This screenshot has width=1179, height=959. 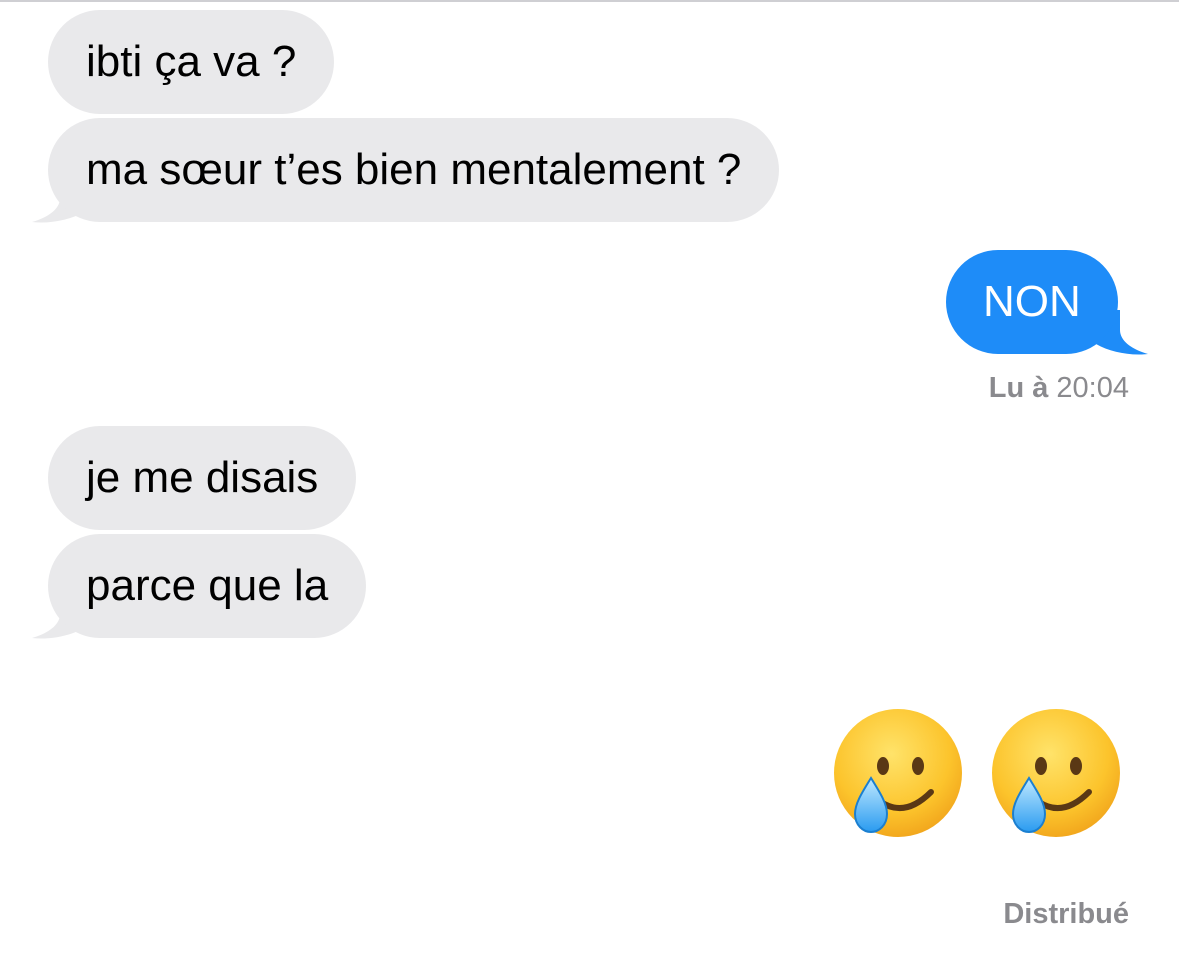 I want to click on message-text: ma sœur t’es bien mentalement ?, so click(x=414, y=169).